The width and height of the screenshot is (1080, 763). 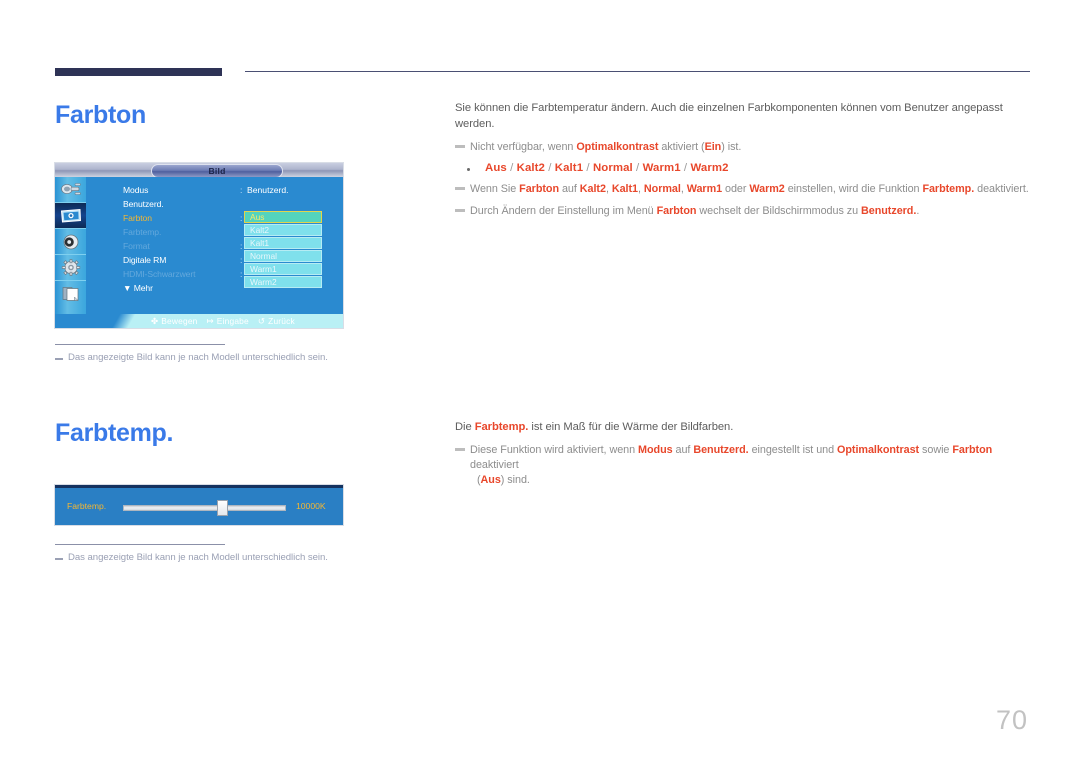 I want to click on ftn-g: sowie, so click(x=936, y=450).